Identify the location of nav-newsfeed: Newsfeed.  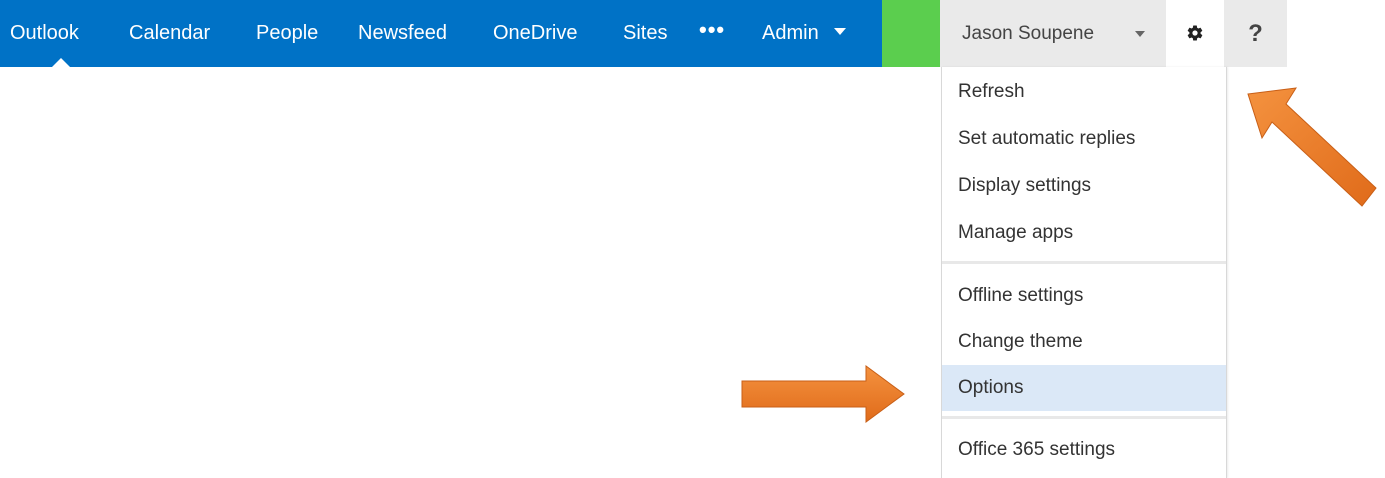
(402, 33).